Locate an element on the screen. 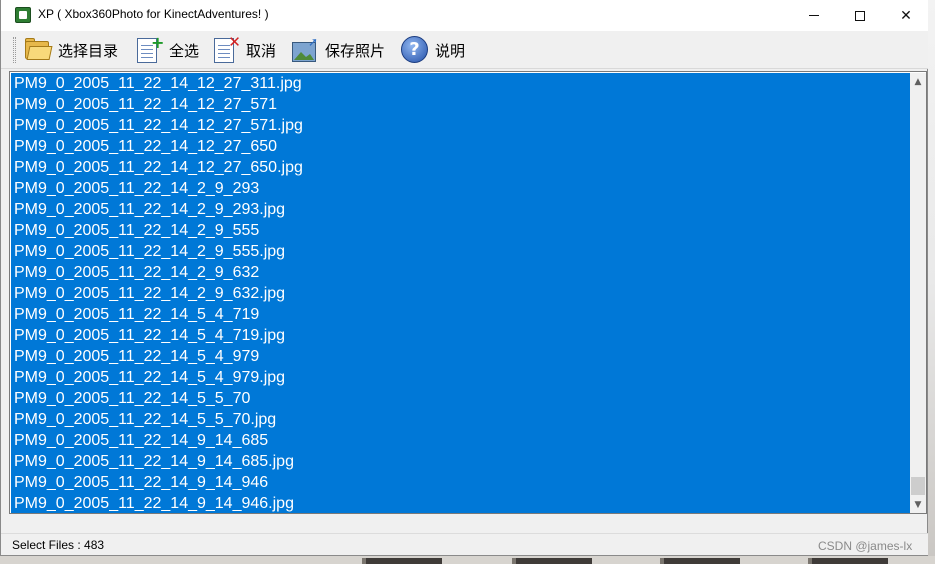 The image size is (935, 564). close-button: ✕ is located at coordinates (906, 15).